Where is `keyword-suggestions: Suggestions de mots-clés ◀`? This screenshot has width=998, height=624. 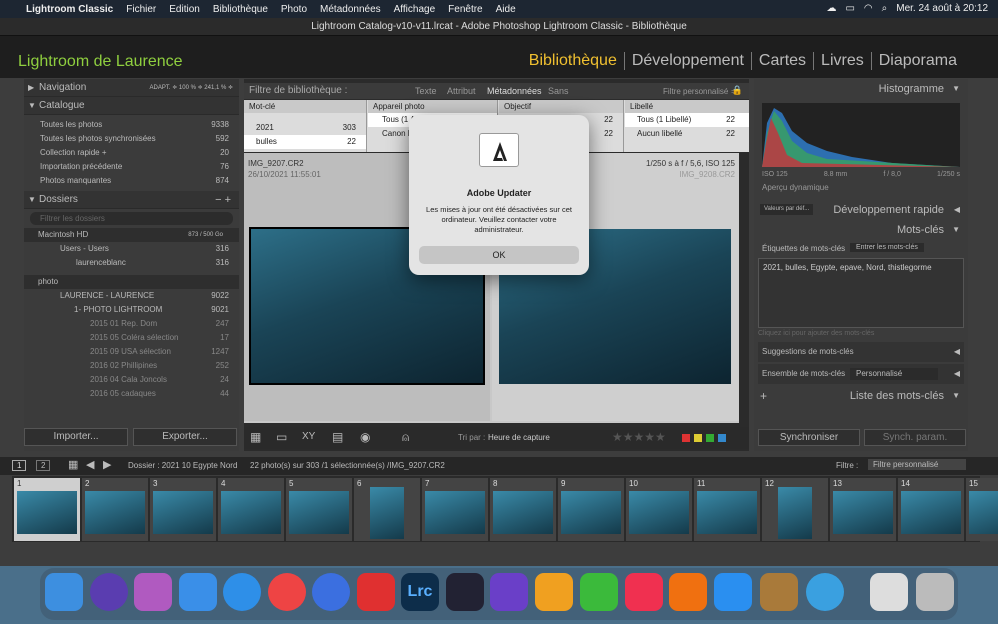
keyword-suggestions: Suggestions de mots-clés ◀ is located at coordinates (861, 352).